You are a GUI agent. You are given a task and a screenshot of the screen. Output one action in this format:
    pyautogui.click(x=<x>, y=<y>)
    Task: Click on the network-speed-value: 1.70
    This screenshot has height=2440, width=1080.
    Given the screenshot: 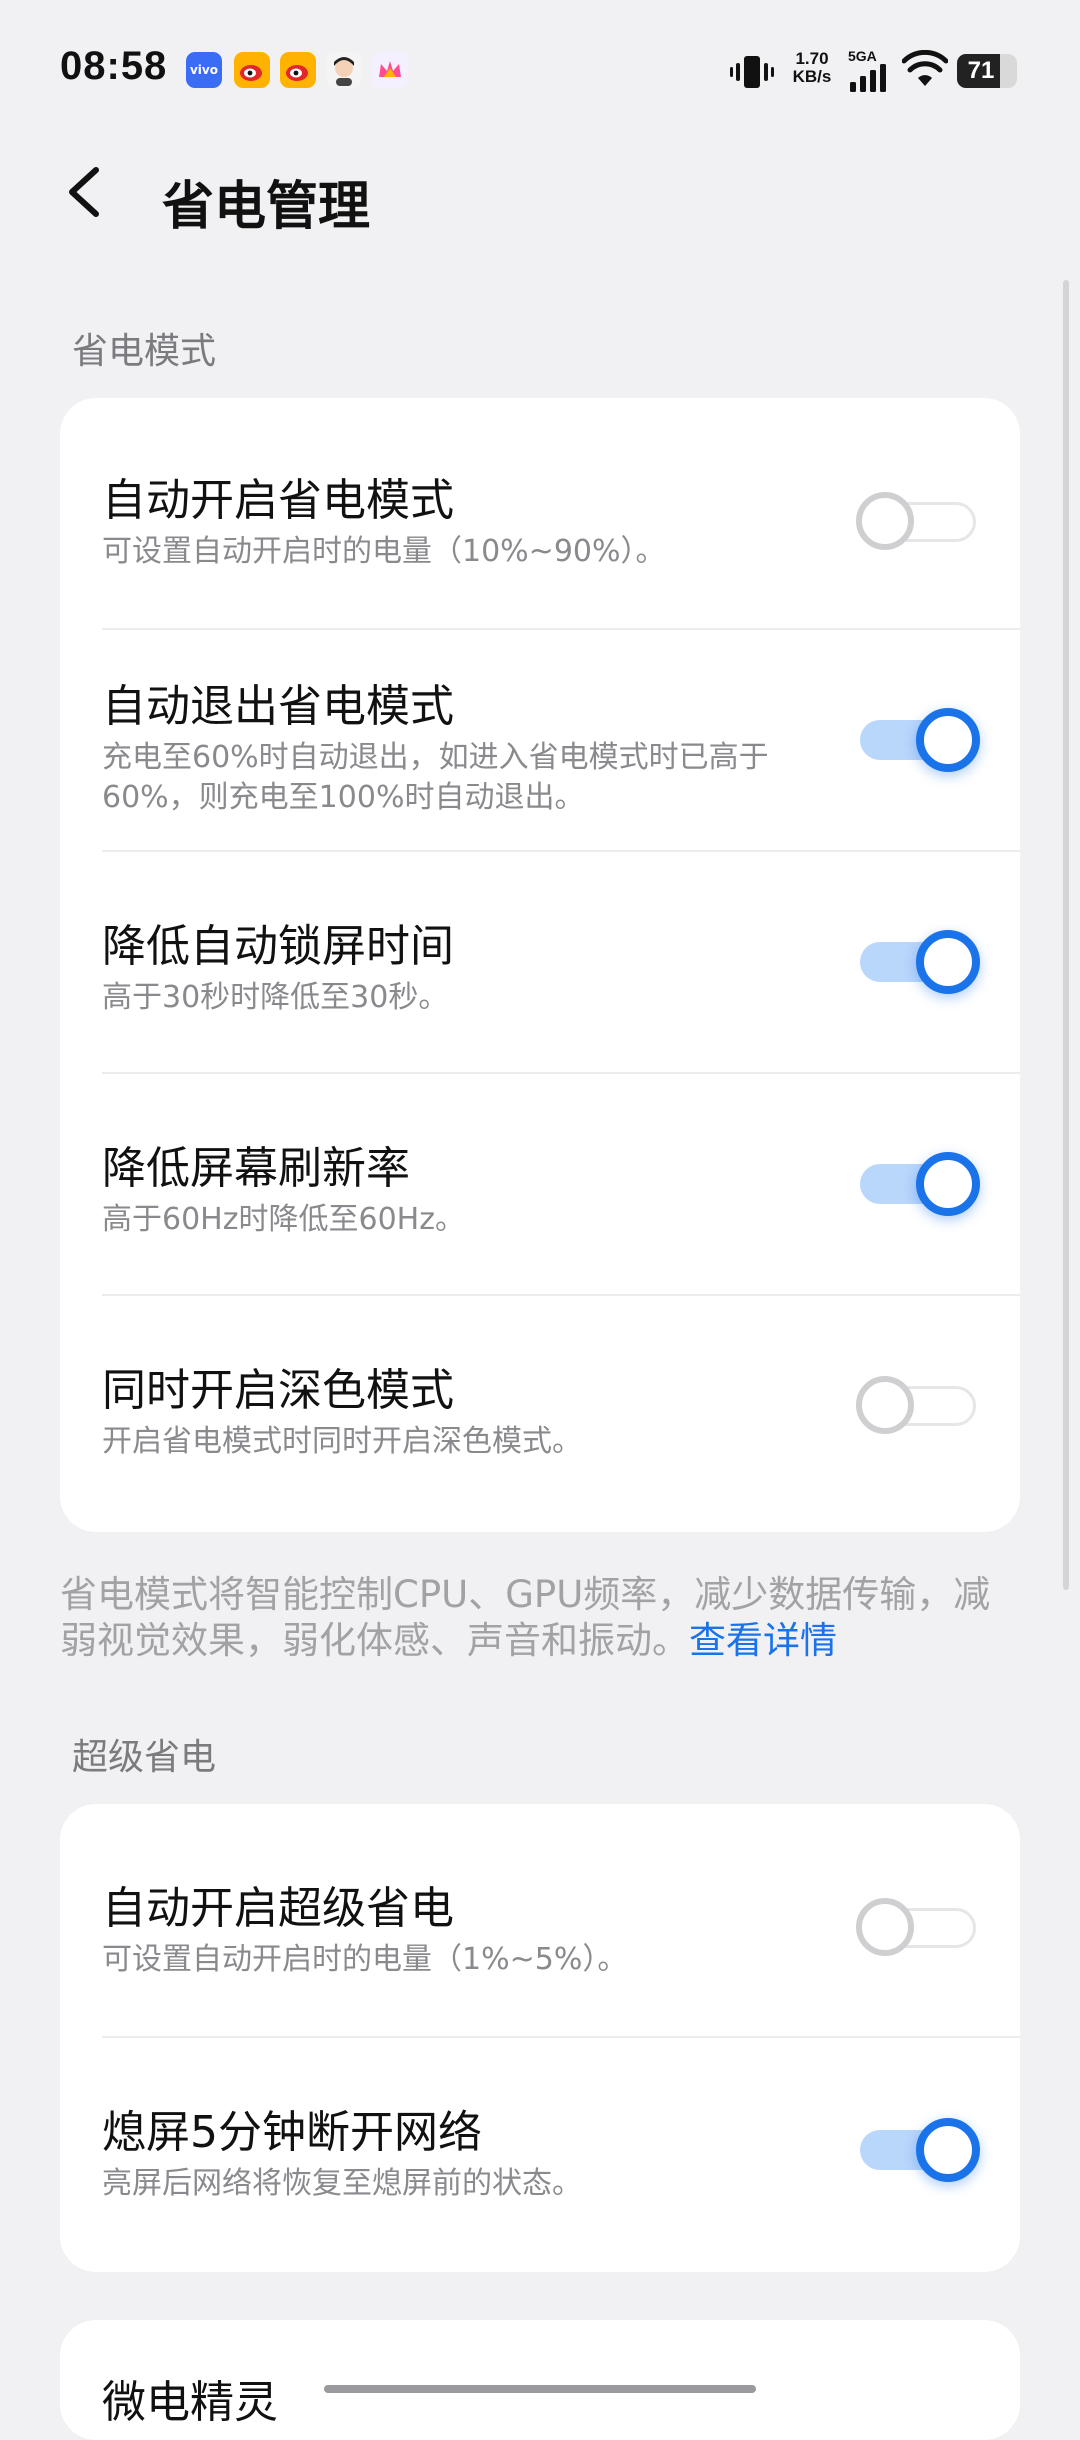 What is the action you would take?
    pyautogui.click(x=812, y=58)
    